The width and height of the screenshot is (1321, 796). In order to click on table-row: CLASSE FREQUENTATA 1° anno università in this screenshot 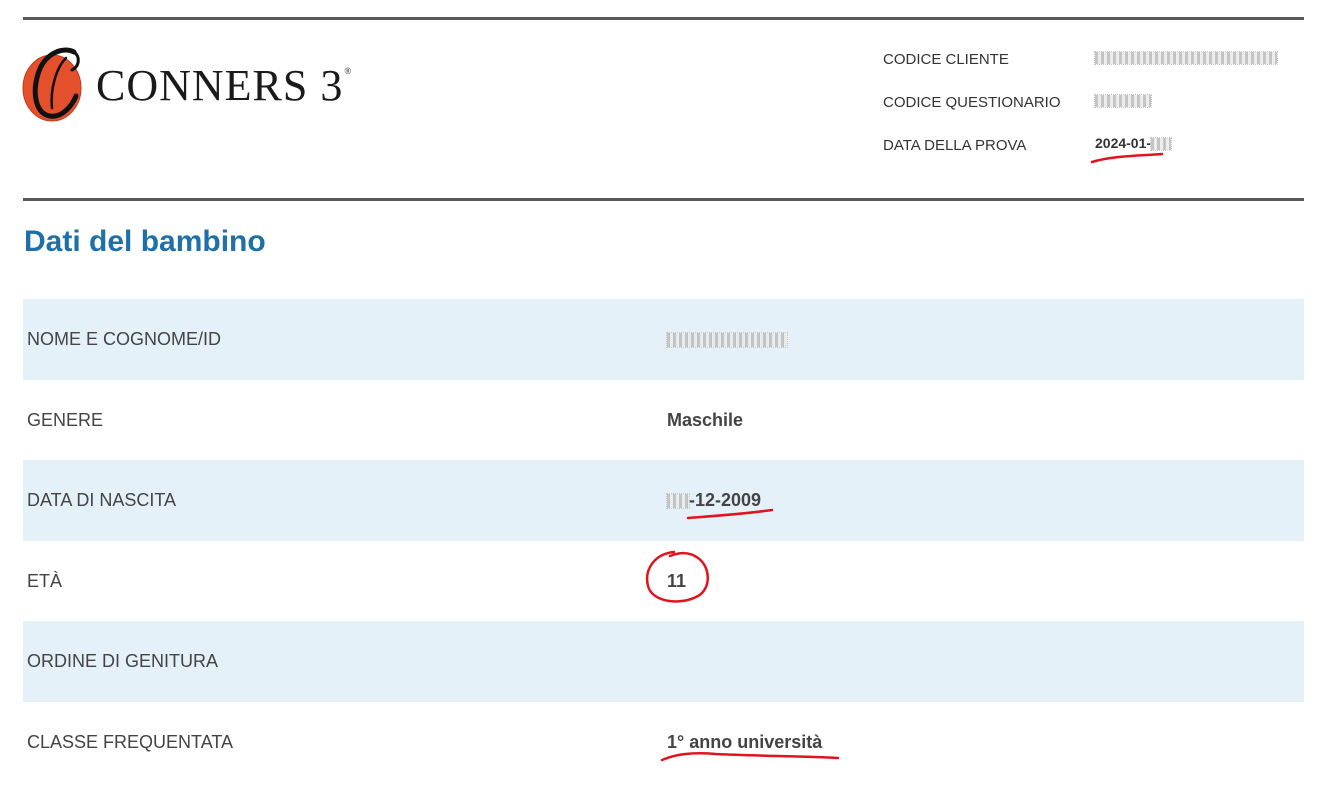, I will do `click(663, 742)`.